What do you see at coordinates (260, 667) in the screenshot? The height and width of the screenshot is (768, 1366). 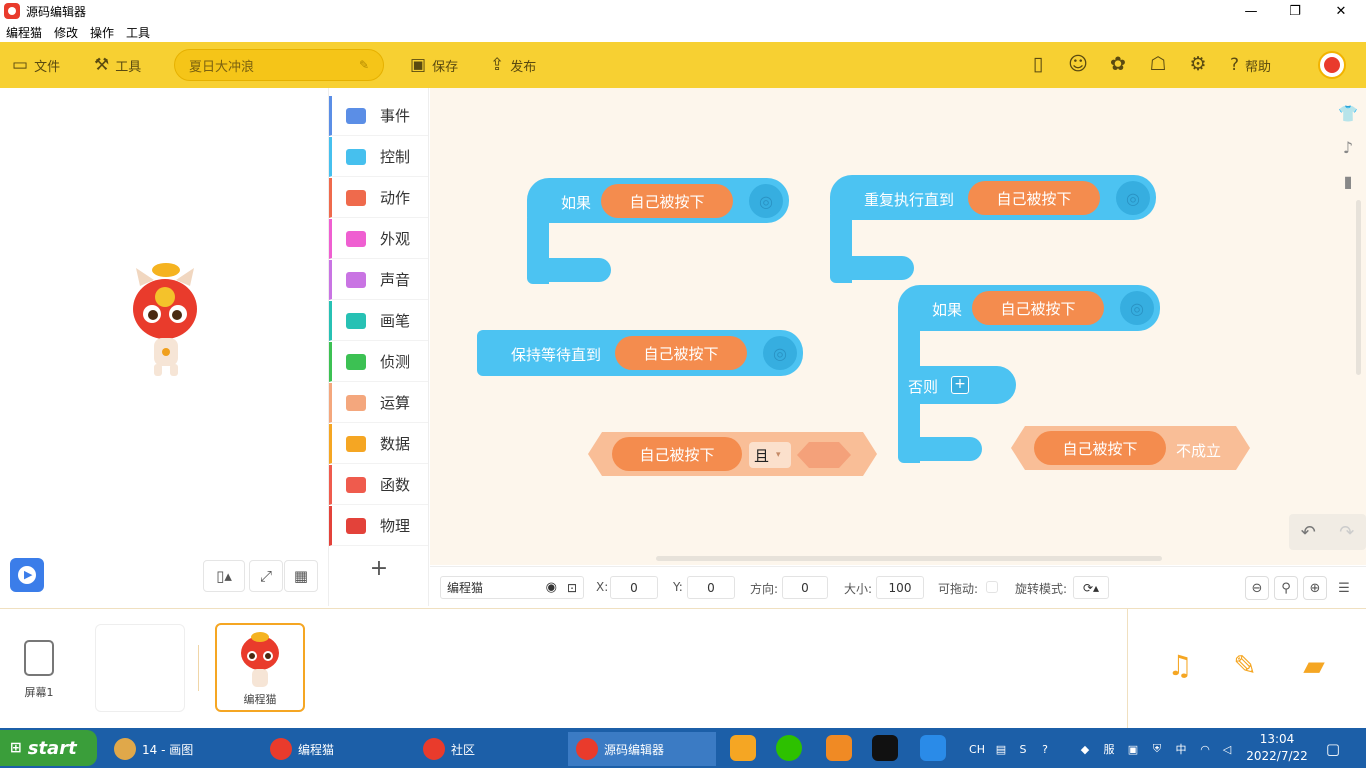 I see `sprite-card: 编程猫` at bounding box center [260, 667].